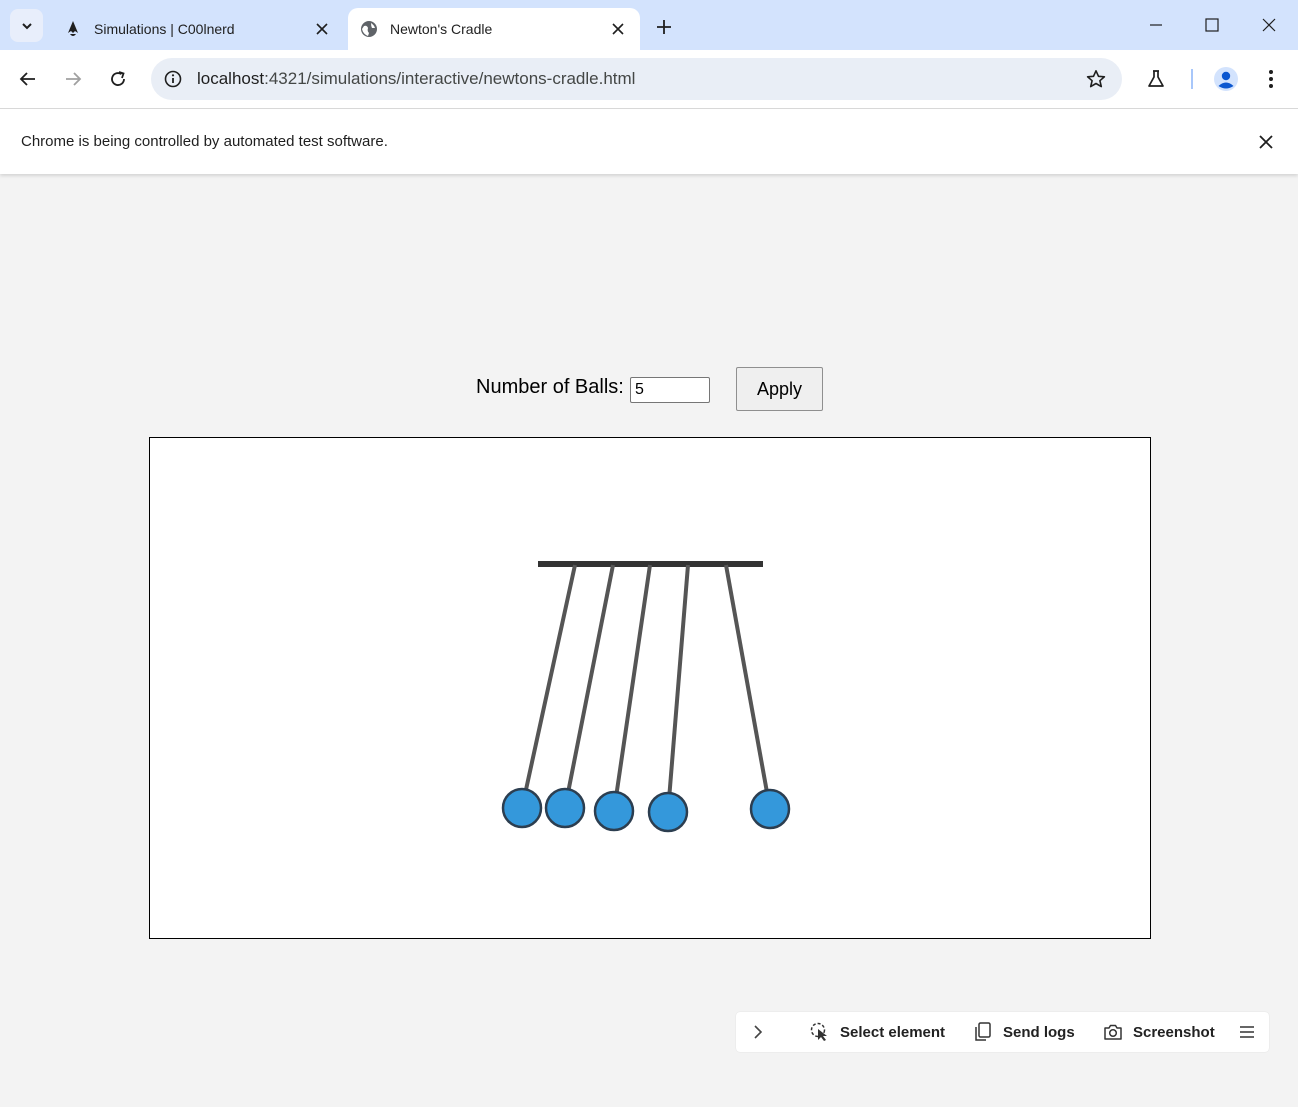 The height and width of the screenshot is (1107, 1298). I want to click on close-window-button, so click(1269, 25).